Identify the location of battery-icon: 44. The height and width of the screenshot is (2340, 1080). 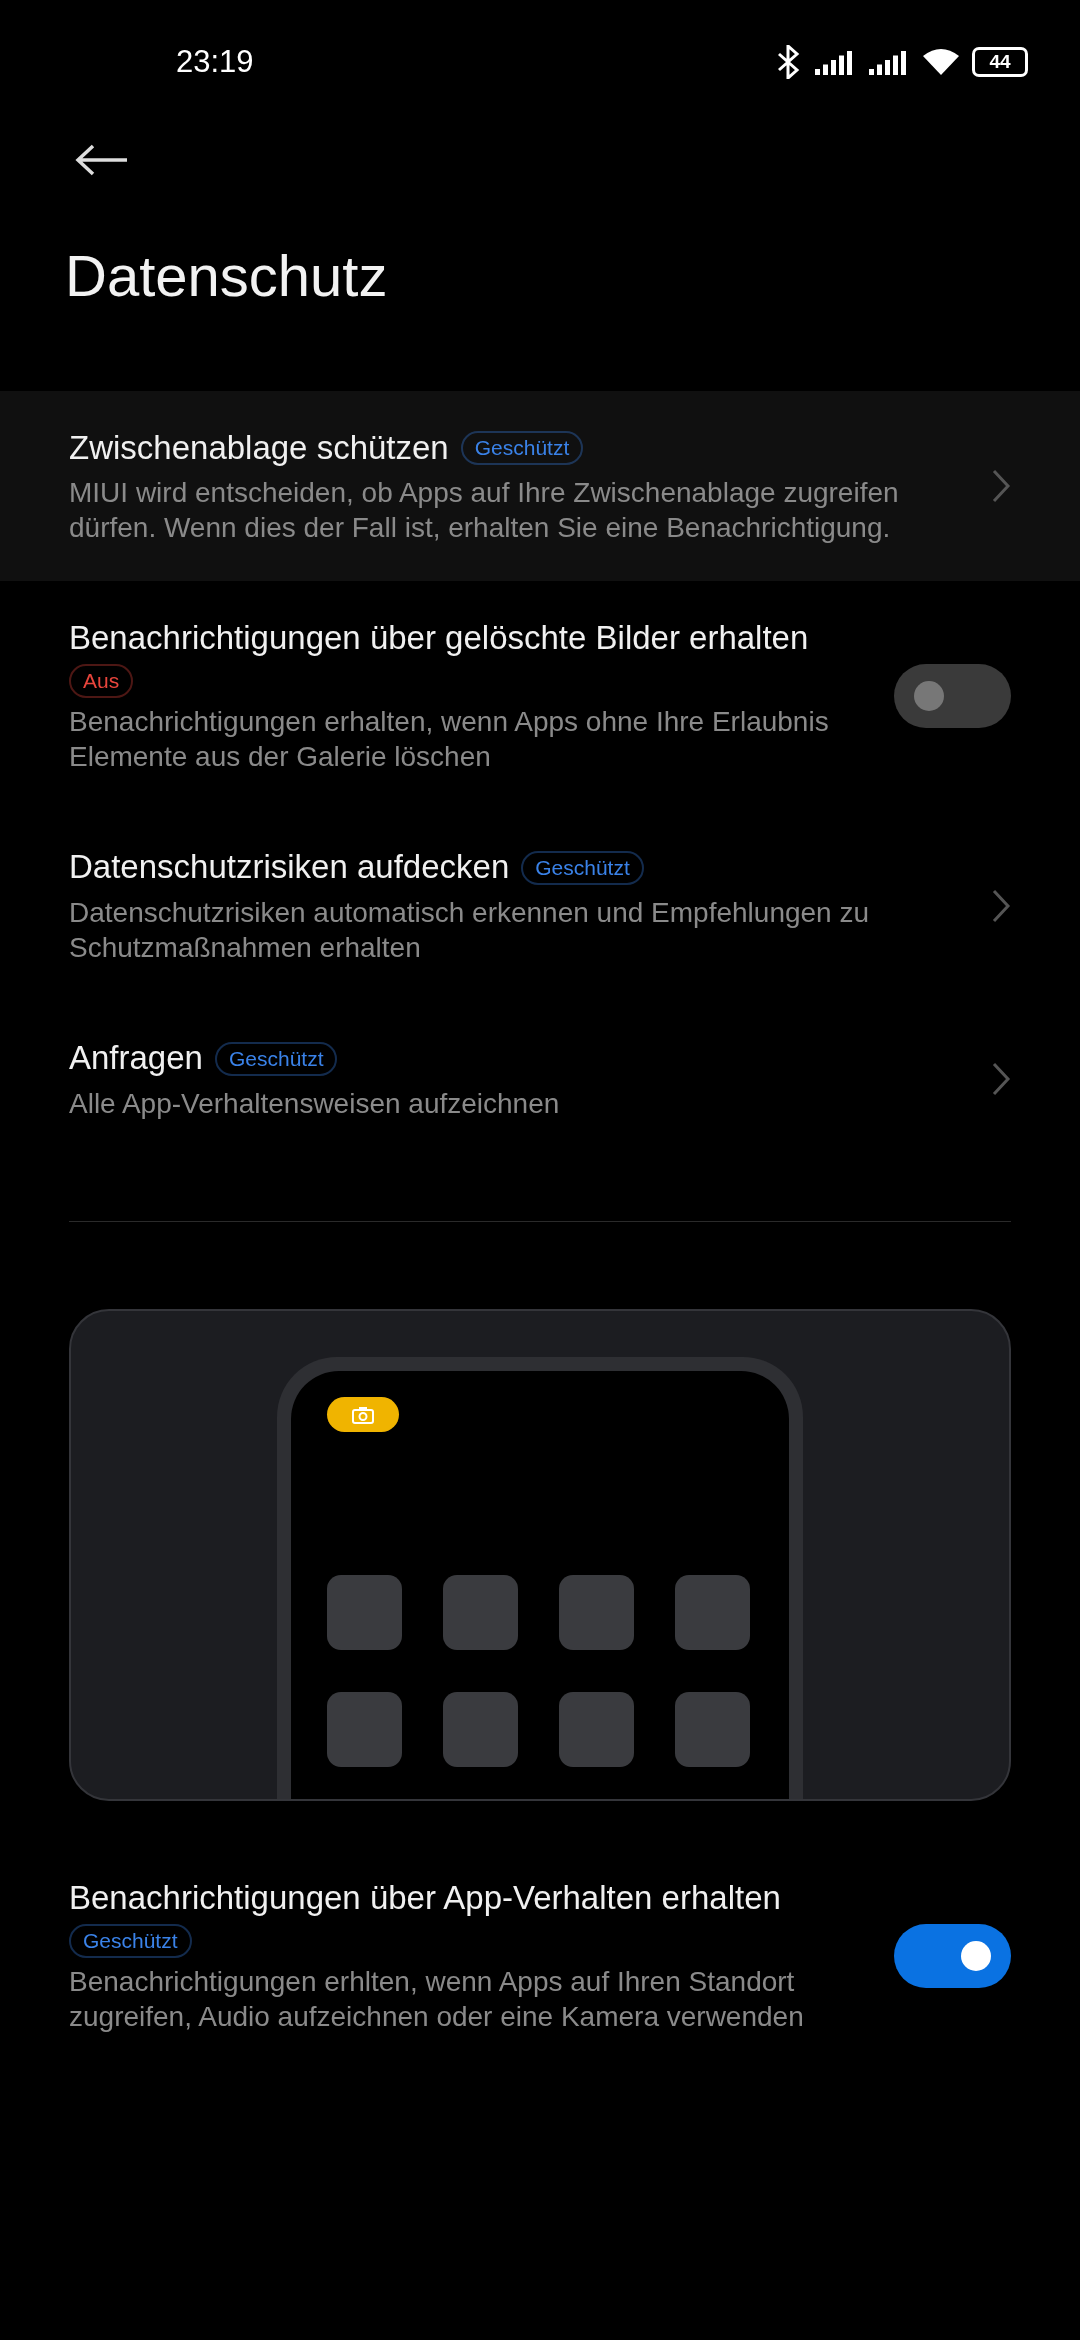
(1000, 62).